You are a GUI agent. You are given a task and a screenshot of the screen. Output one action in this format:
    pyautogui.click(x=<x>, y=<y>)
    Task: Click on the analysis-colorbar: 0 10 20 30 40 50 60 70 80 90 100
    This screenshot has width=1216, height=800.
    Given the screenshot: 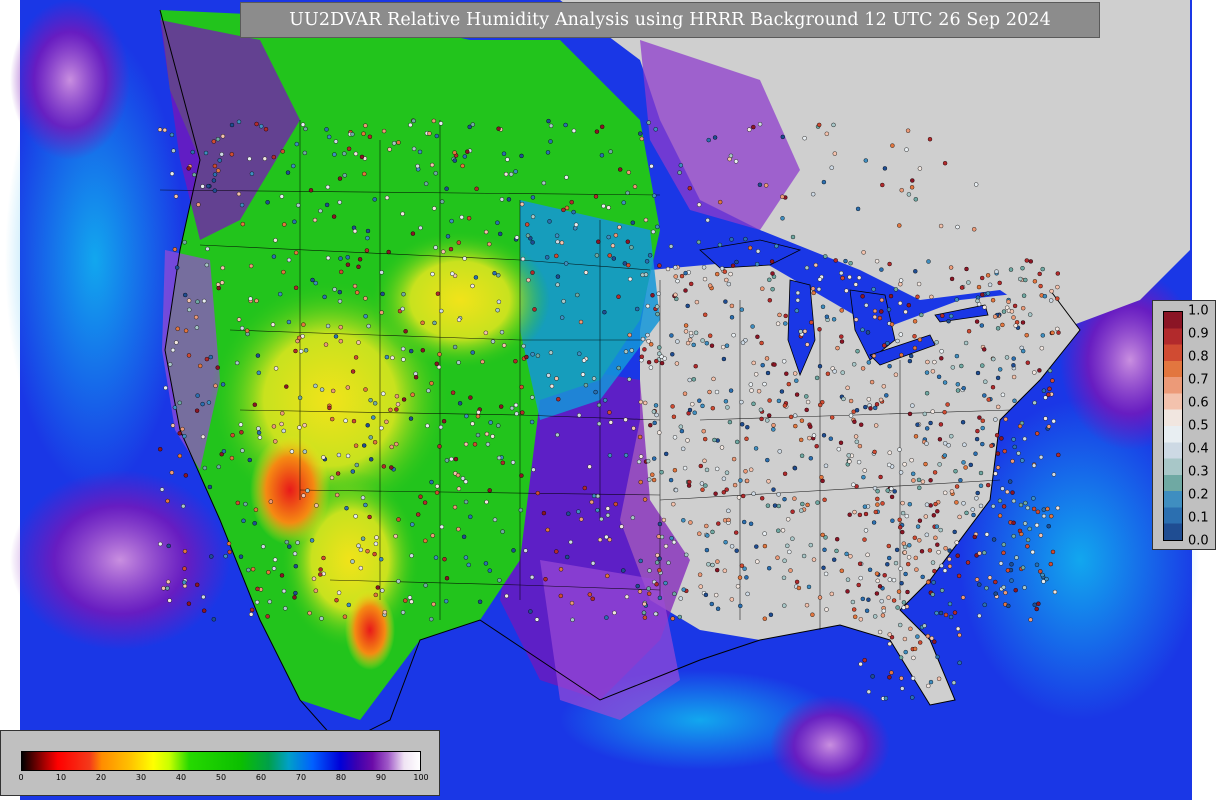 What is the action you would take?
    pyautogui.click(x=220, y=763)
    